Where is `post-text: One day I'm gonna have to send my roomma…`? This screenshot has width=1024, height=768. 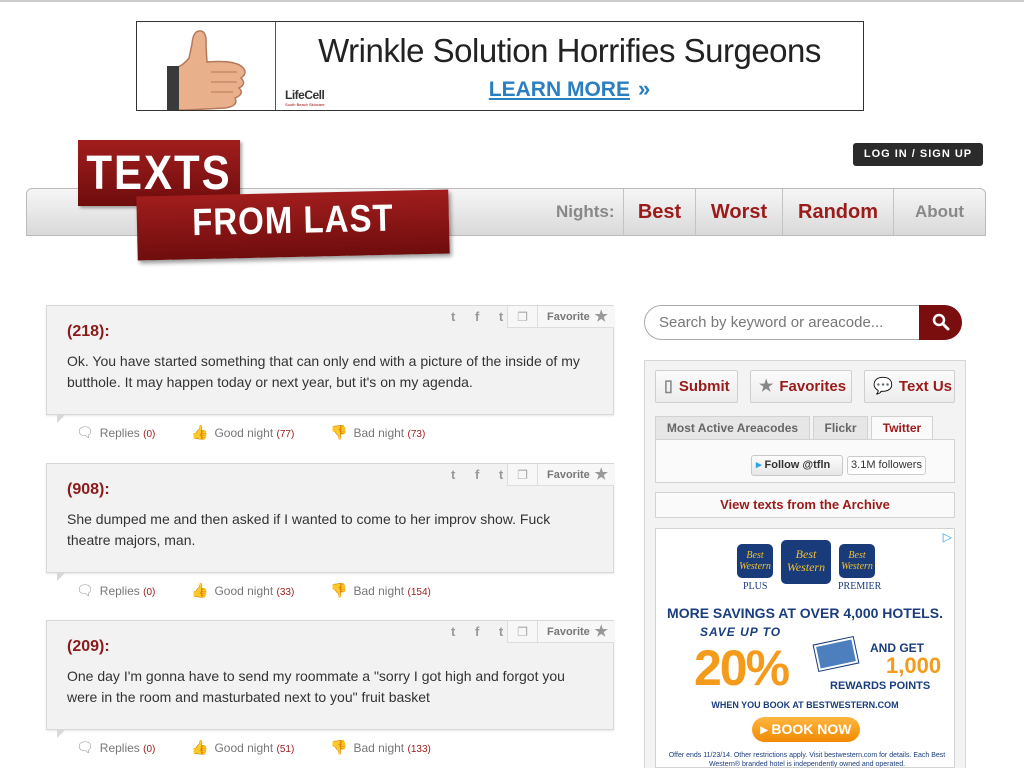
post-text: One day I'm gonna have to send my roomma… is located at coordinates (316, 686).